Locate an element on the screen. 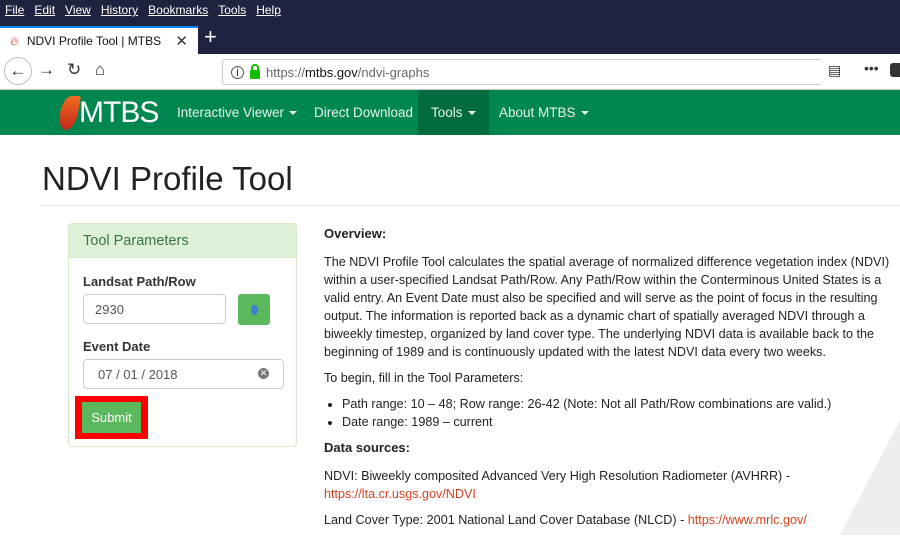 The image size is (900, 537). highlight-box: Submit is located at coordinates (111, 417).